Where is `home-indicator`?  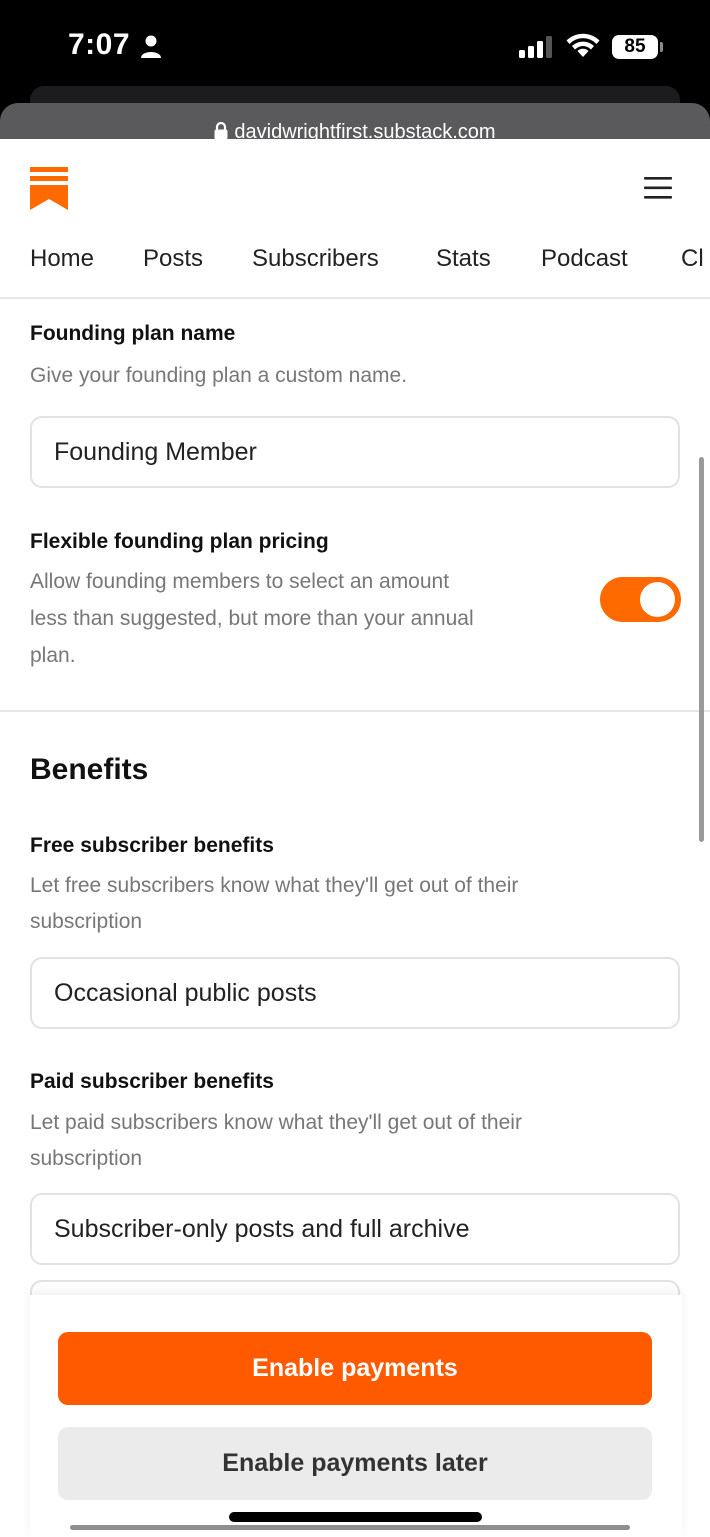 home-indicator is located at coordinates (355, 1517).